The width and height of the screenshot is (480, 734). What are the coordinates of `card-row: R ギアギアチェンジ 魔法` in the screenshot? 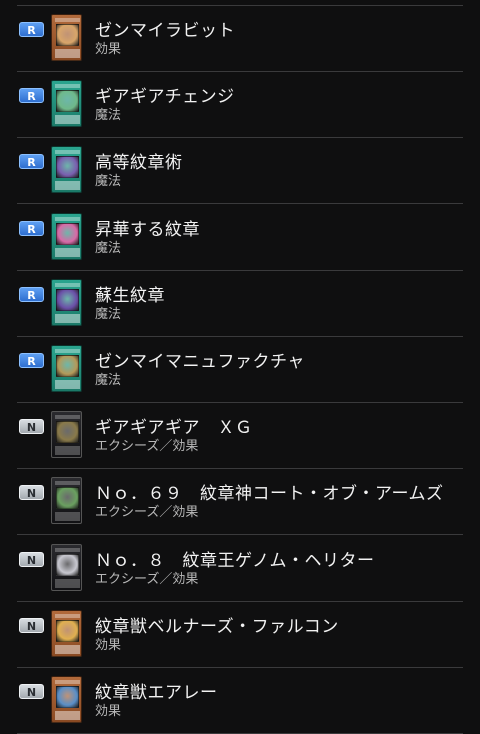 It's located at (240, 105).